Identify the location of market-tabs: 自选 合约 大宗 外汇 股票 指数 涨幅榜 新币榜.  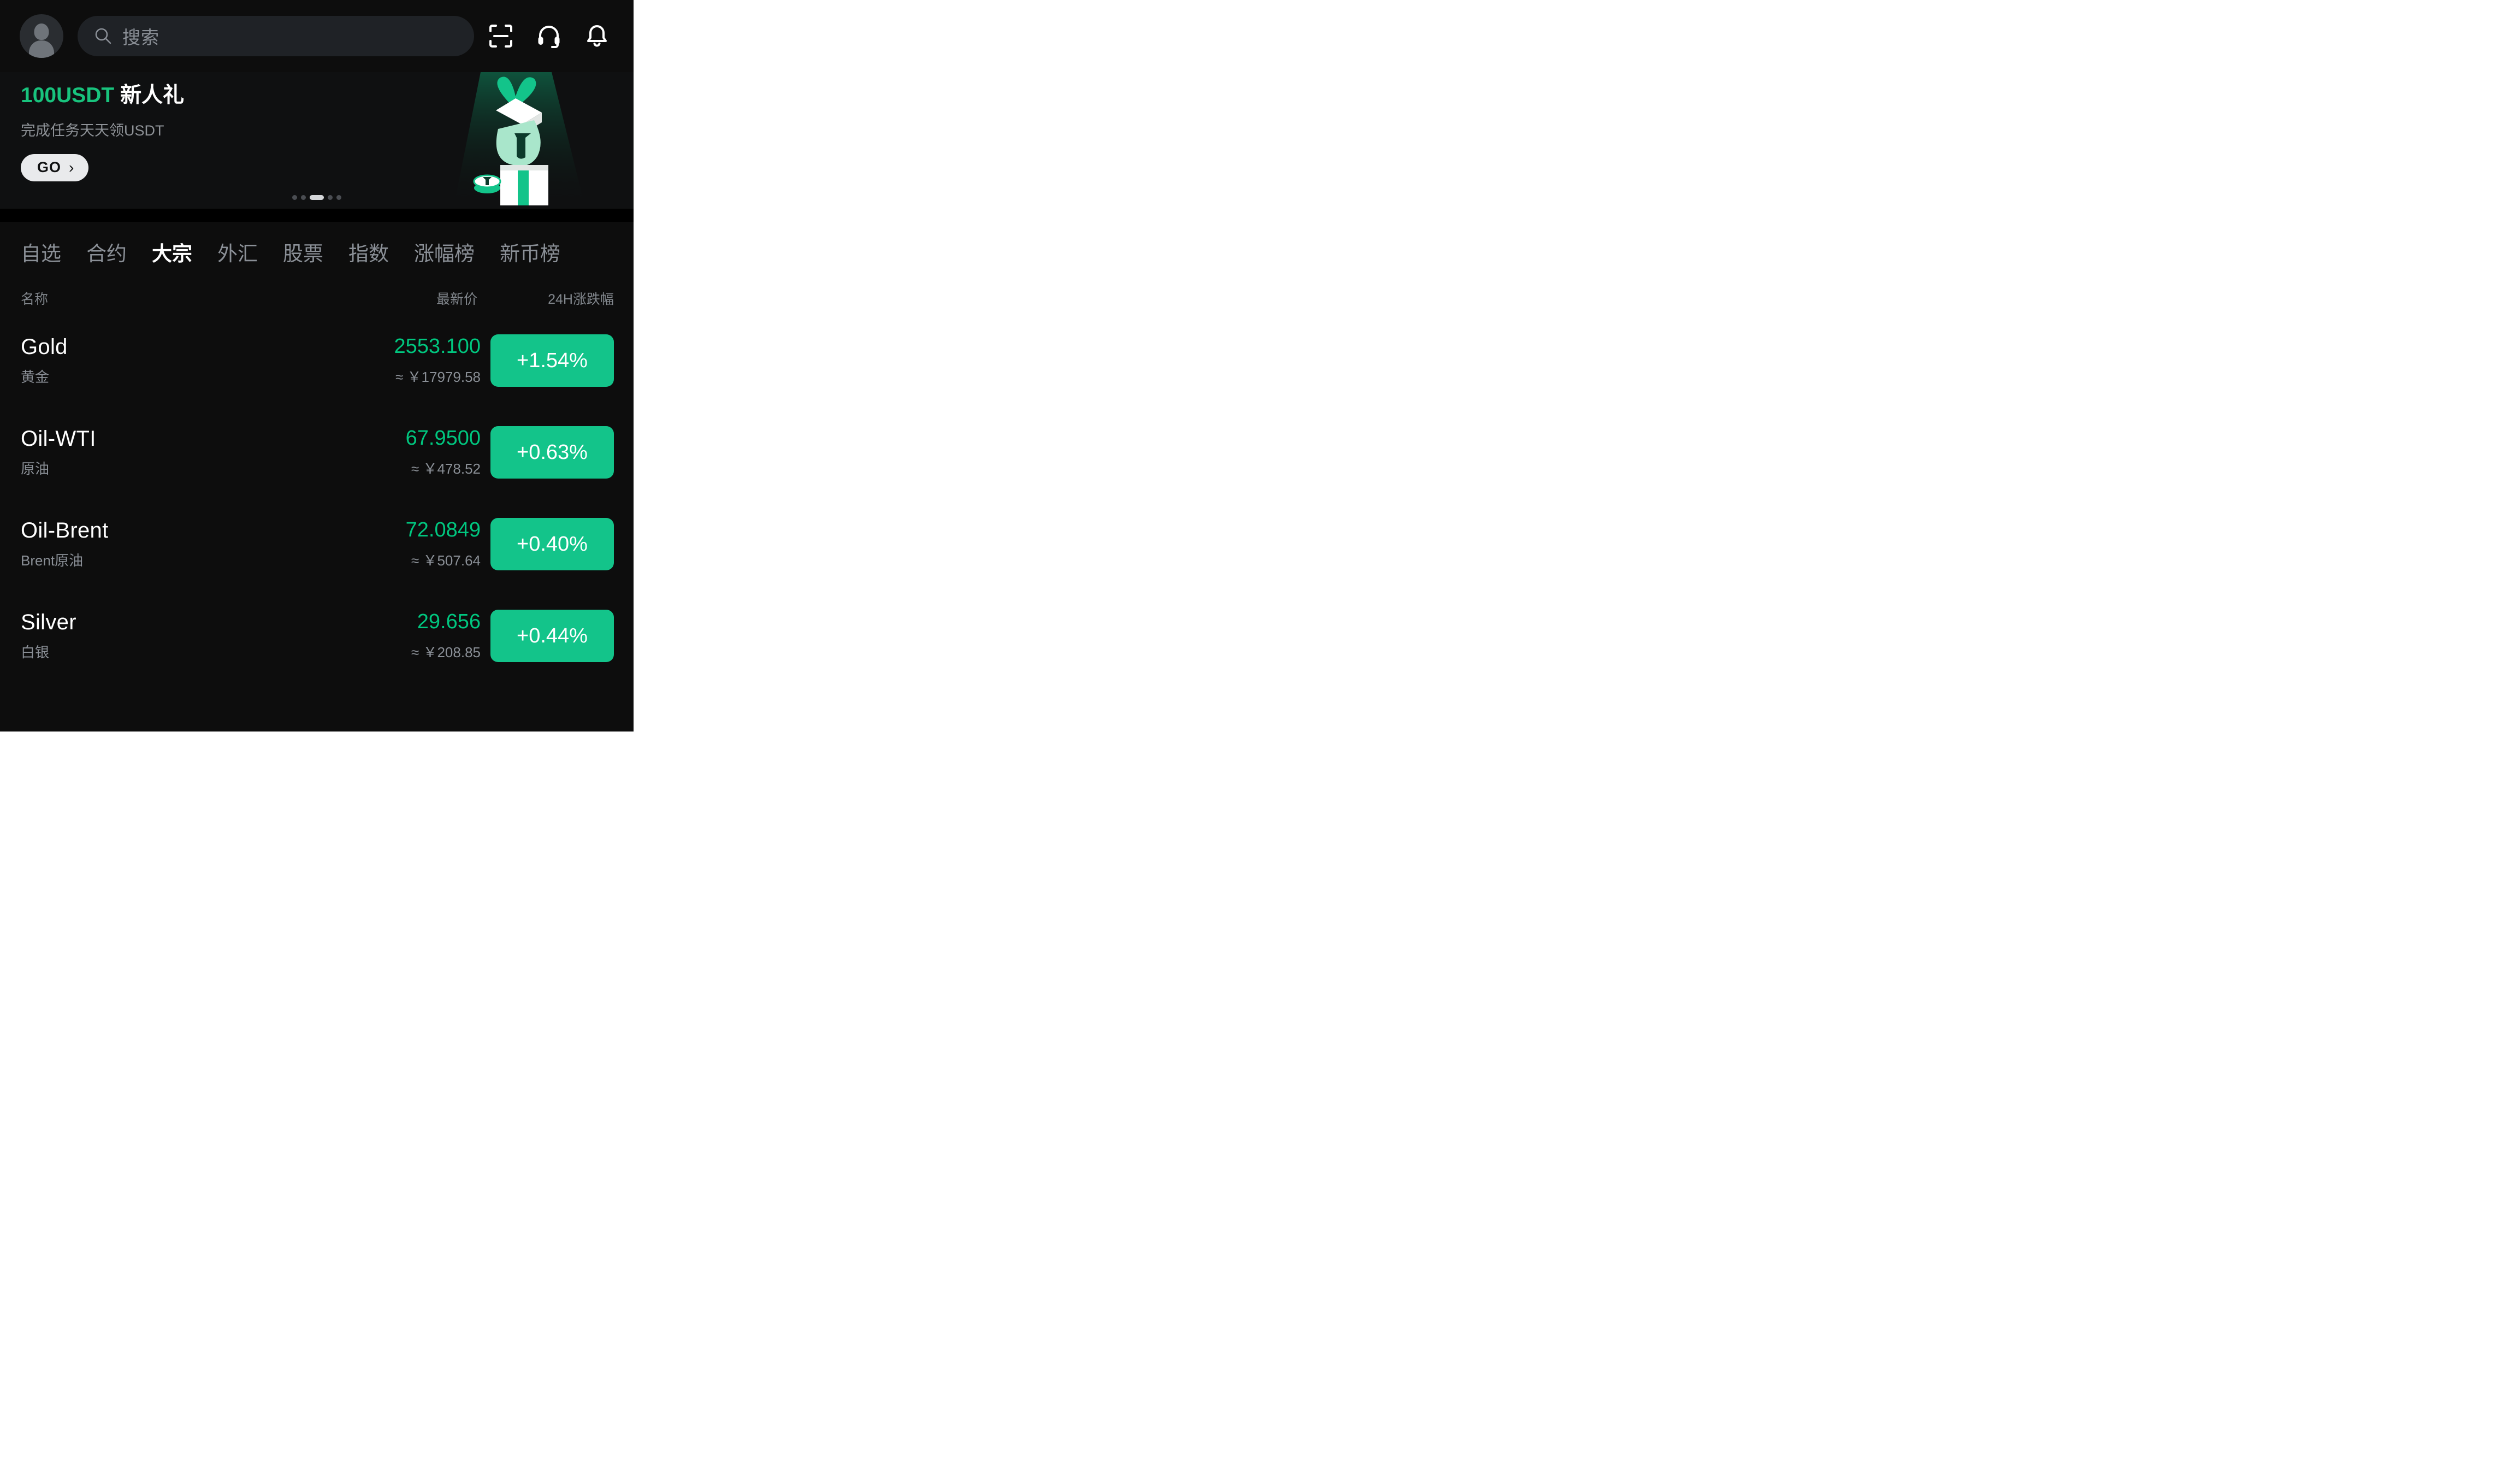
(317, 252).